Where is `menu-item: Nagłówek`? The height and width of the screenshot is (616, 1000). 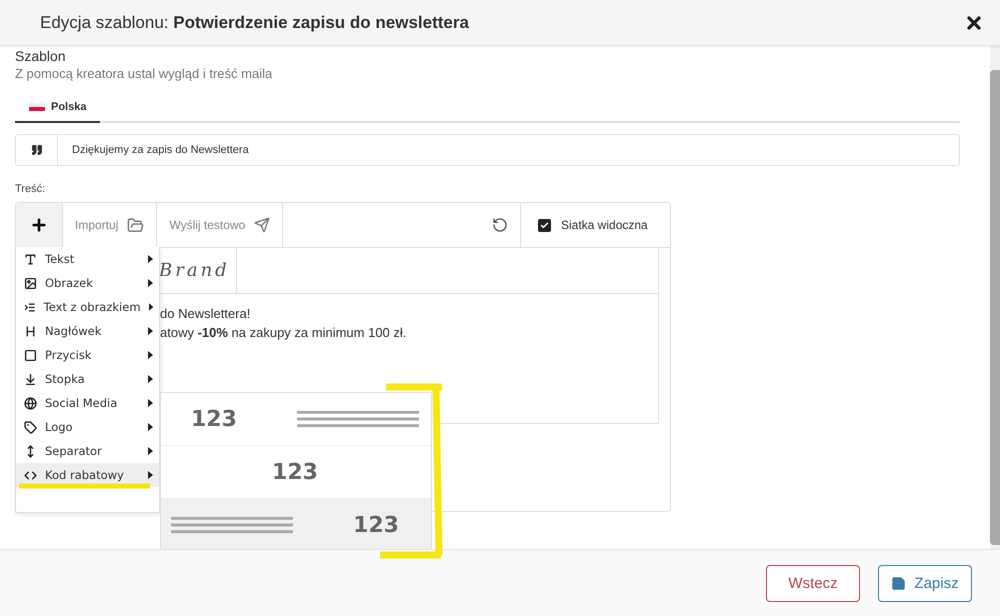
menu-item: Nagłówek is located at coordinates (87, 331).